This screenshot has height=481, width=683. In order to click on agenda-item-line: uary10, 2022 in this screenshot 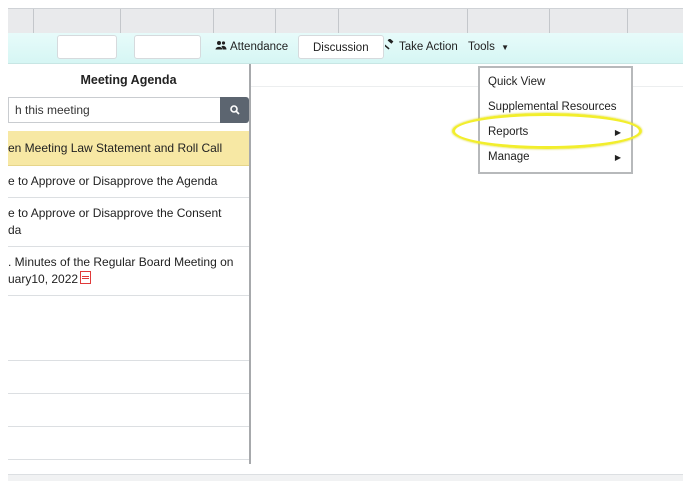, I will do `click(43, 279)`.